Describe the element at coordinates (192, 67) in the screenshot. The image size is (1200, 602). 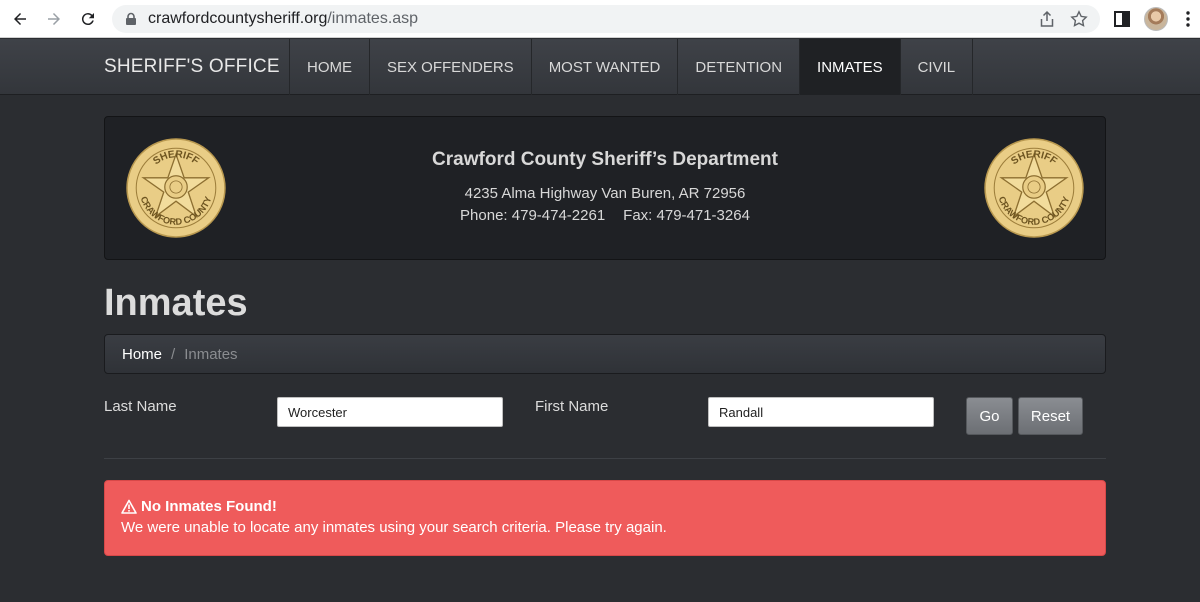
I see `site-brand: SHERIFF'S OFFICE` at that location.